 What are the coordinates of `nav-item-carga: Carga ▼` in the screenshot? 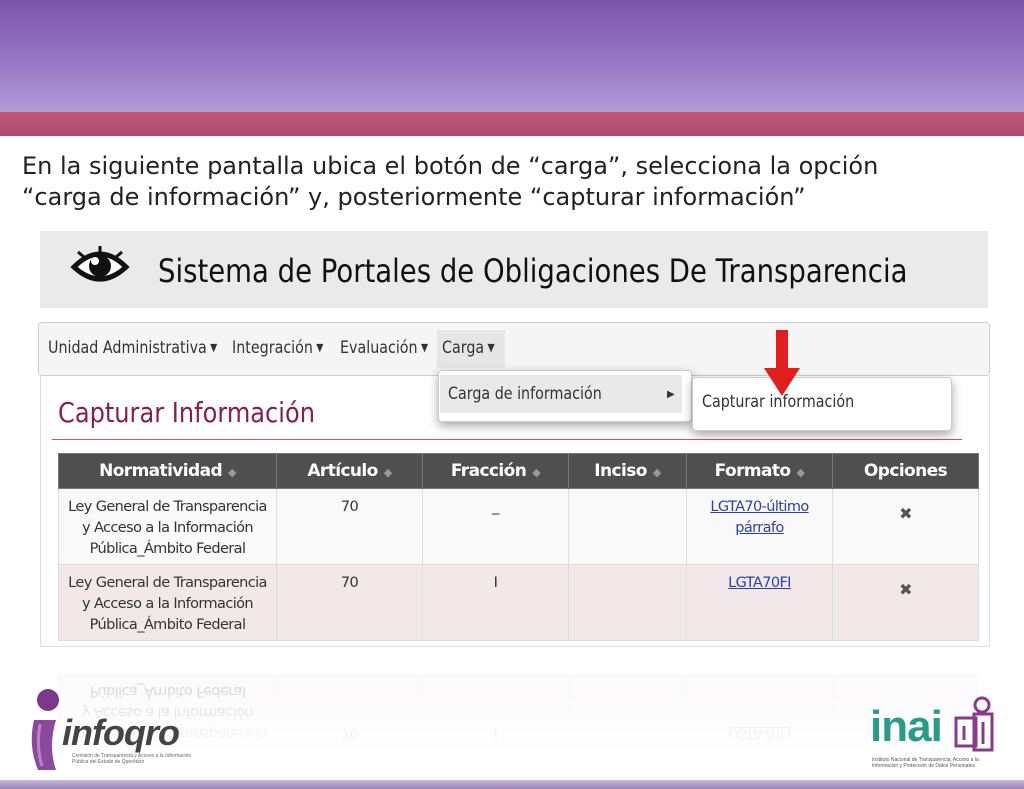 It's located at (468, 348).